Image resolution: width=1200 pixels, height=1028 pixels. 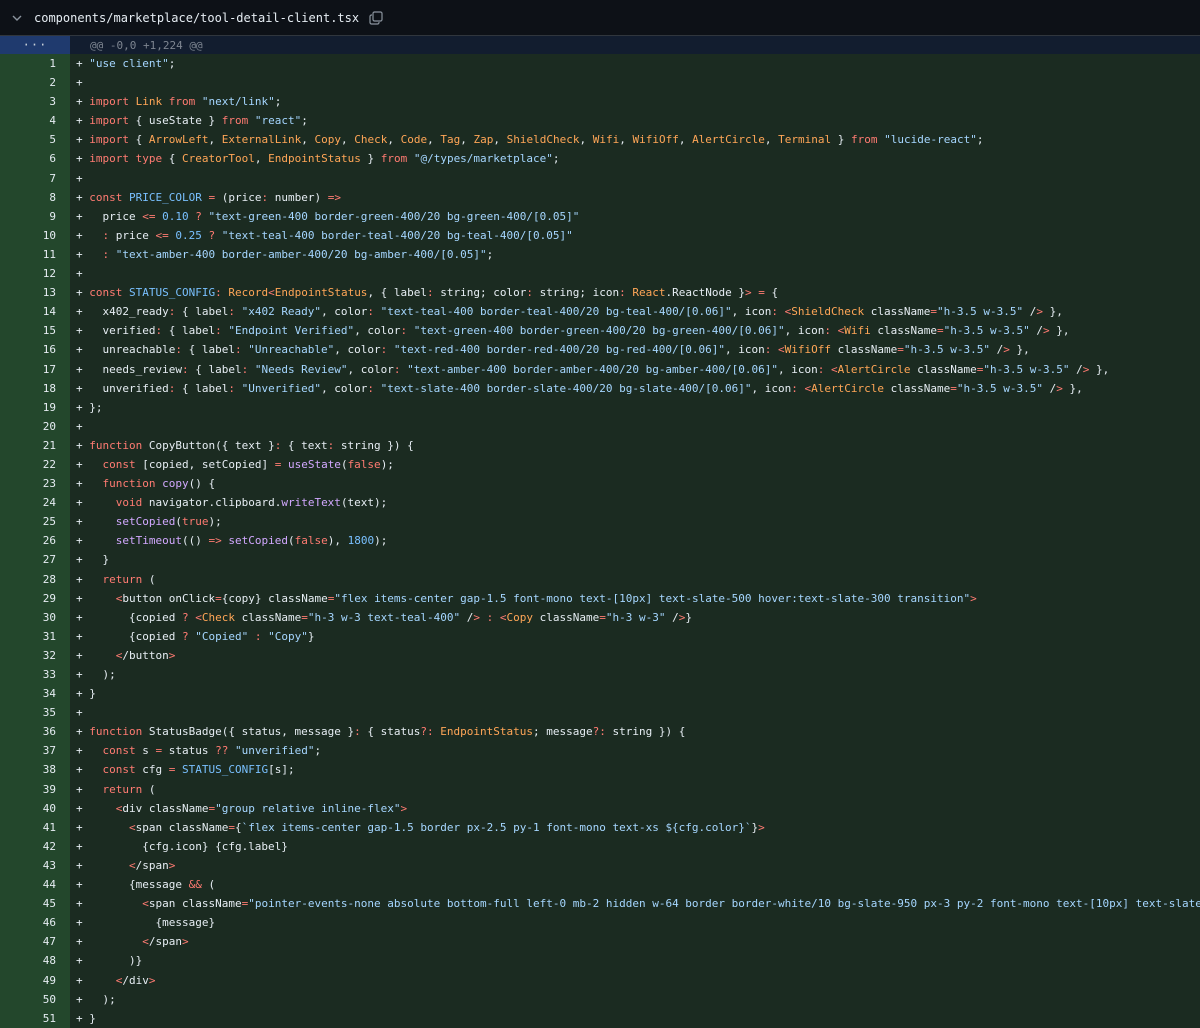 I want to click on line-number: 51, so click(x=35, y=1018).